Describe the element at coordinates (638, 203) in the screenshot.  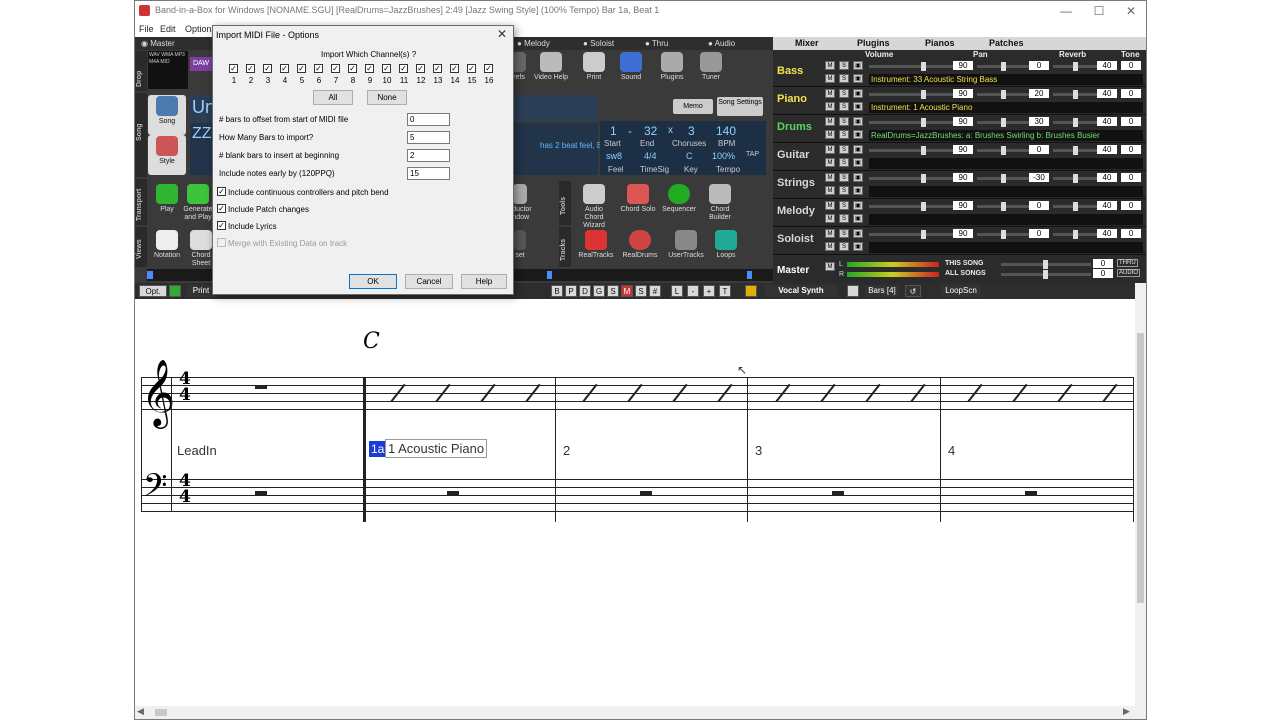
I see `chord-solo-button: Chord Solo` at that location.